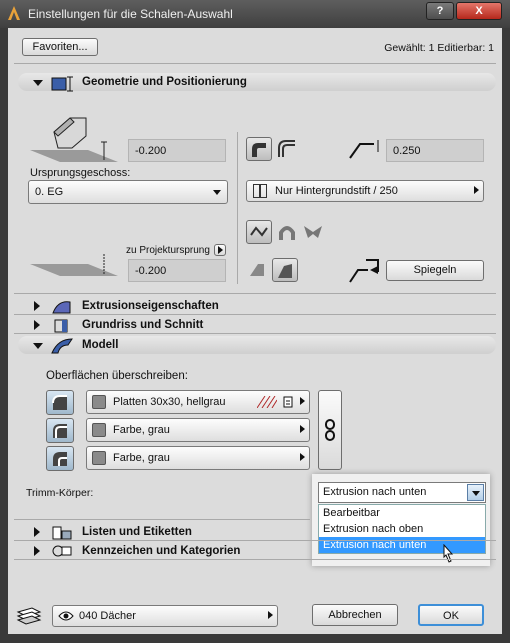  I want to click on bottom-surface-icon, so click(60, 459).